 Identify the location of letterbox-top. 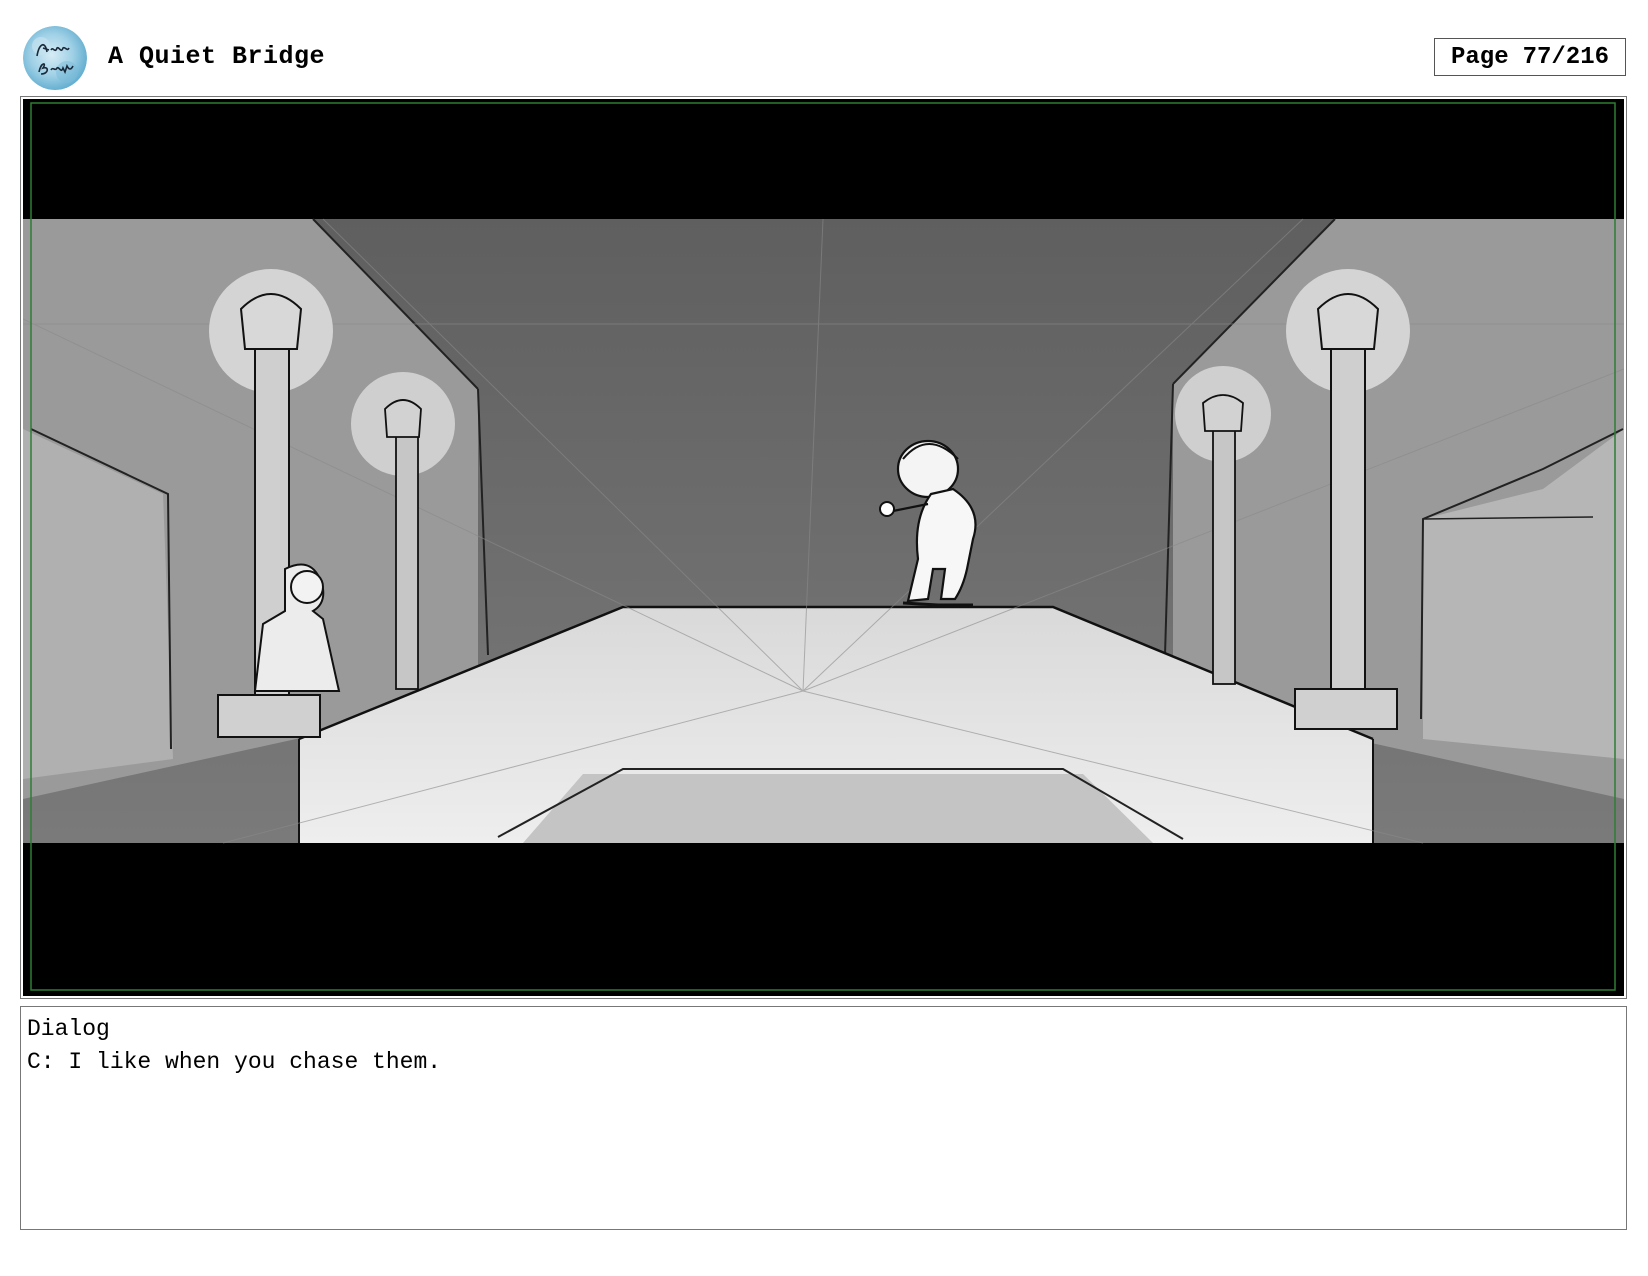
(823, 159).